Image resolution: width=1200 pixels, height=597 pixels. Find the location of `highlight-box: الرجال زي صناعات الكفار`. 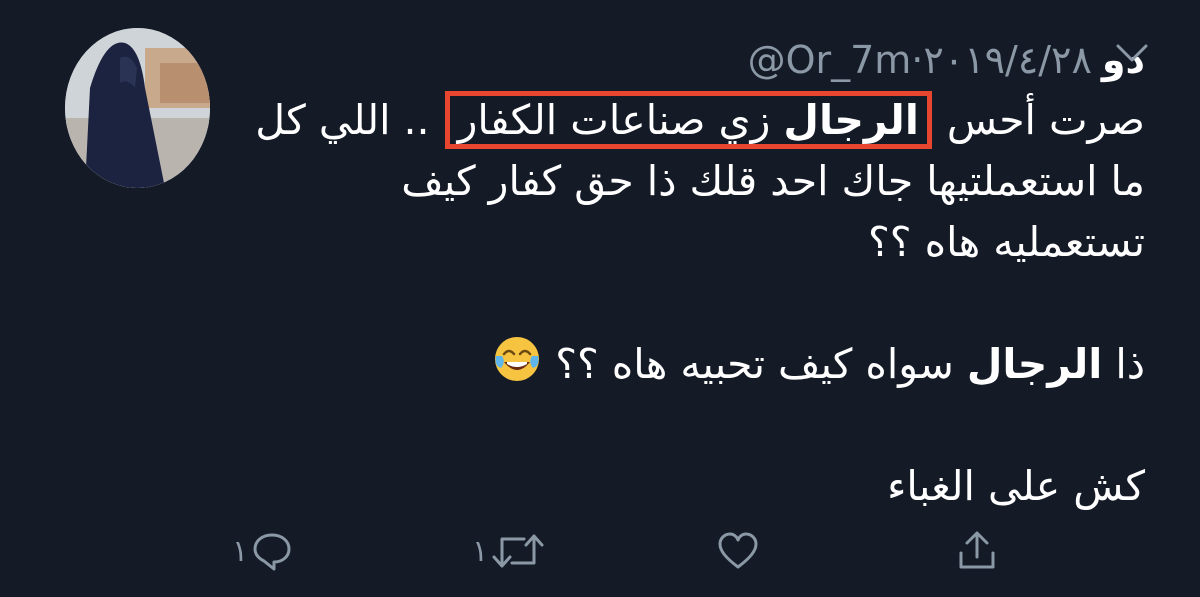

highlight-box: الرجال زي صناعات الكفار is located at coordinates (688, 120).